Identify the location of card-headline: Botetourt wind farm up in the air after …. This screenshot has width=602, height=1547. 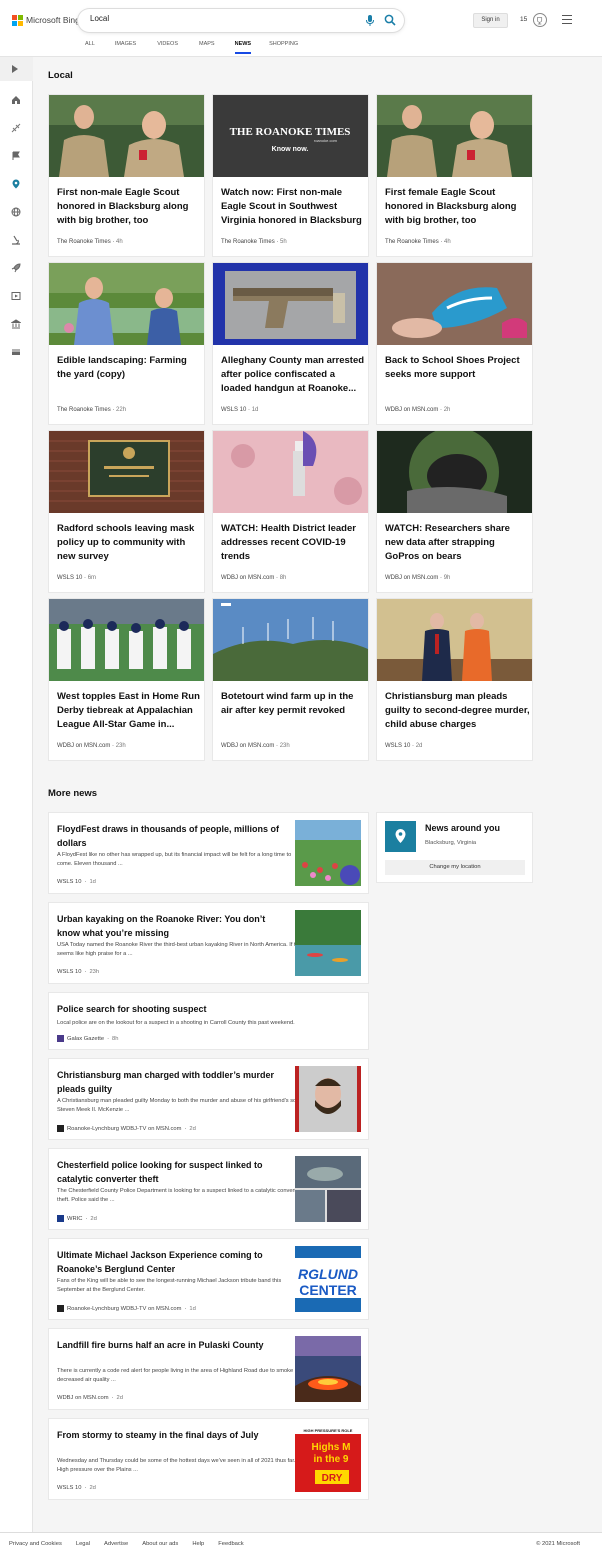
(293, 704).